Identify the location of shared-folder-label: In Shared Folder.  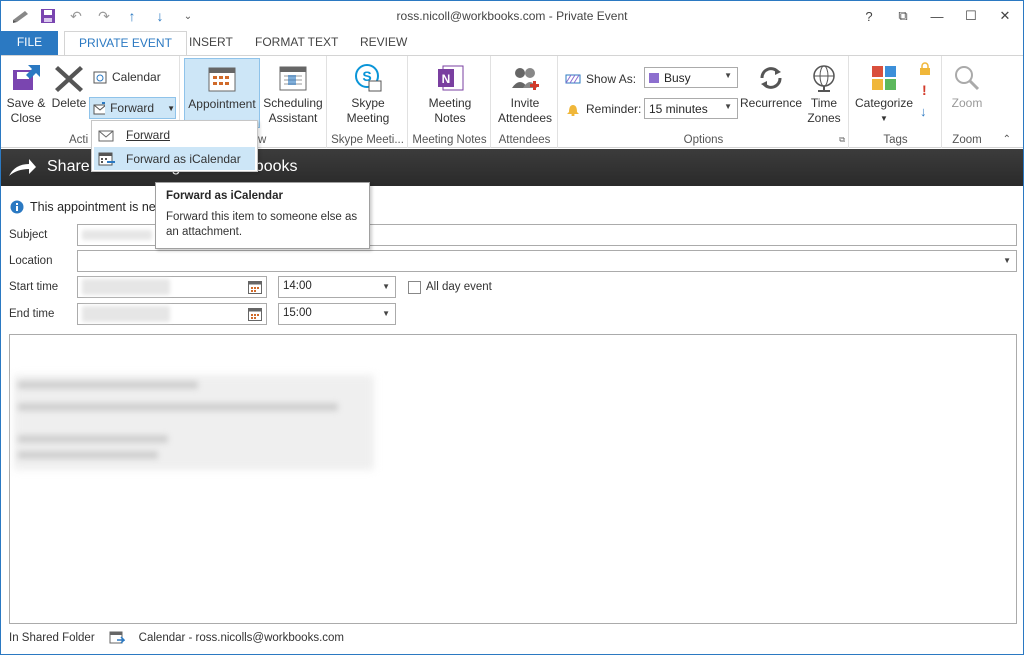
(52, 638).